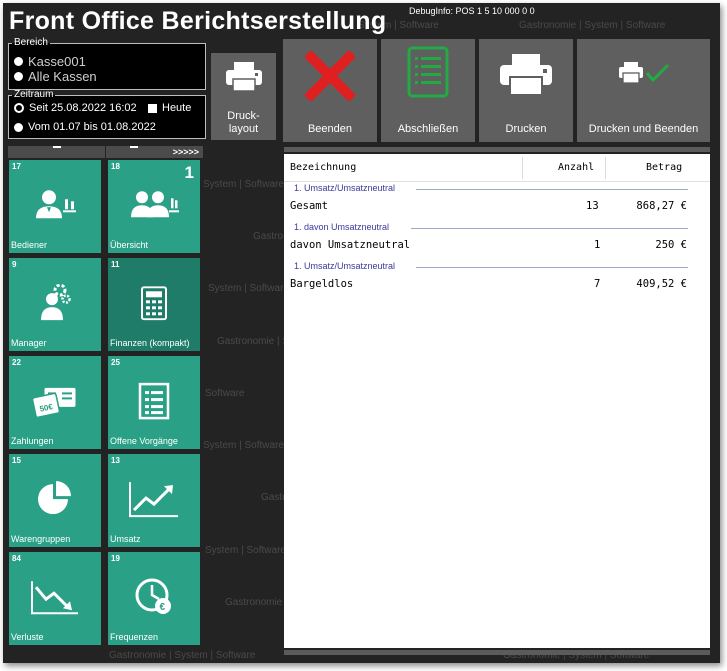  Describe the element at coordinates (330, 76) in the screenshot. I see `close-x-icon` at that location.